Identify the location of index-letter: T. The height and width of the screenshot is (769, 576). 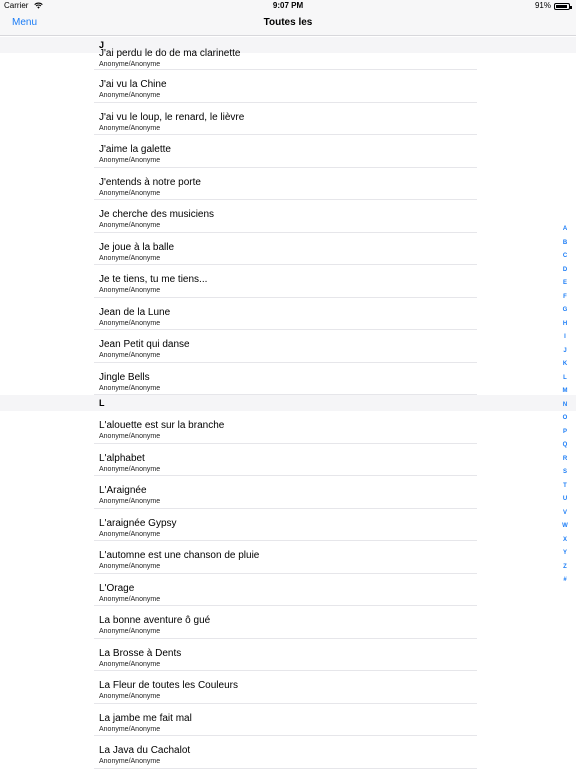
(565, 487).